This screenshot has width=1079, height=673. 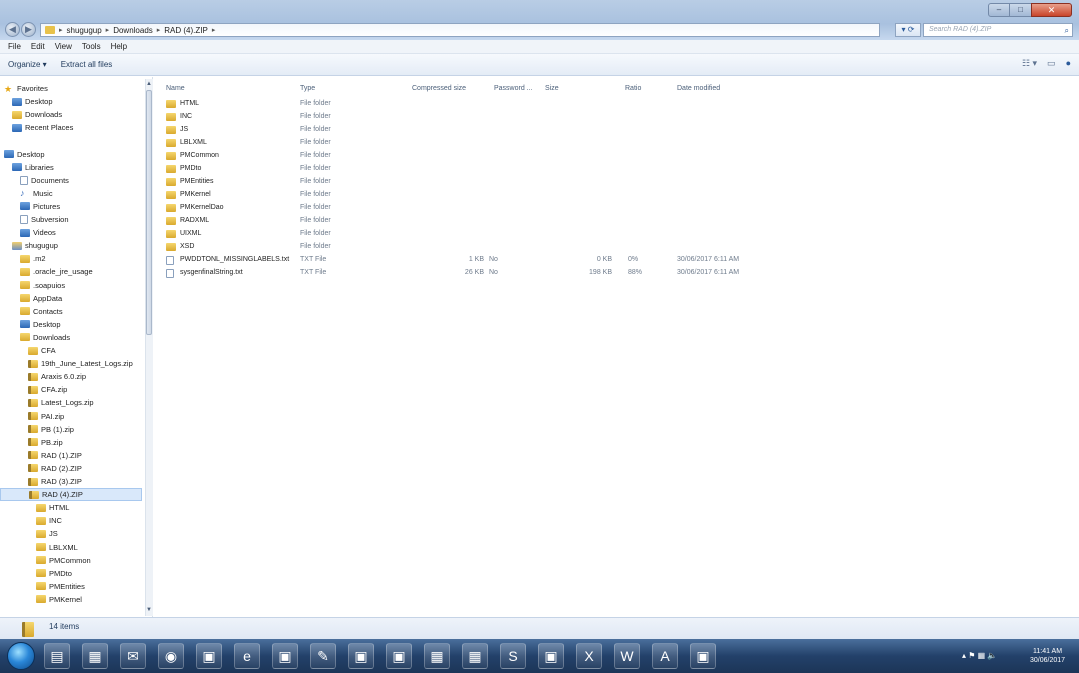 What do you see at coordinates (43, 376) in the screenshot?
I see `nav-item: Araxis 6.0.zip` at bounding box center [43, 376].